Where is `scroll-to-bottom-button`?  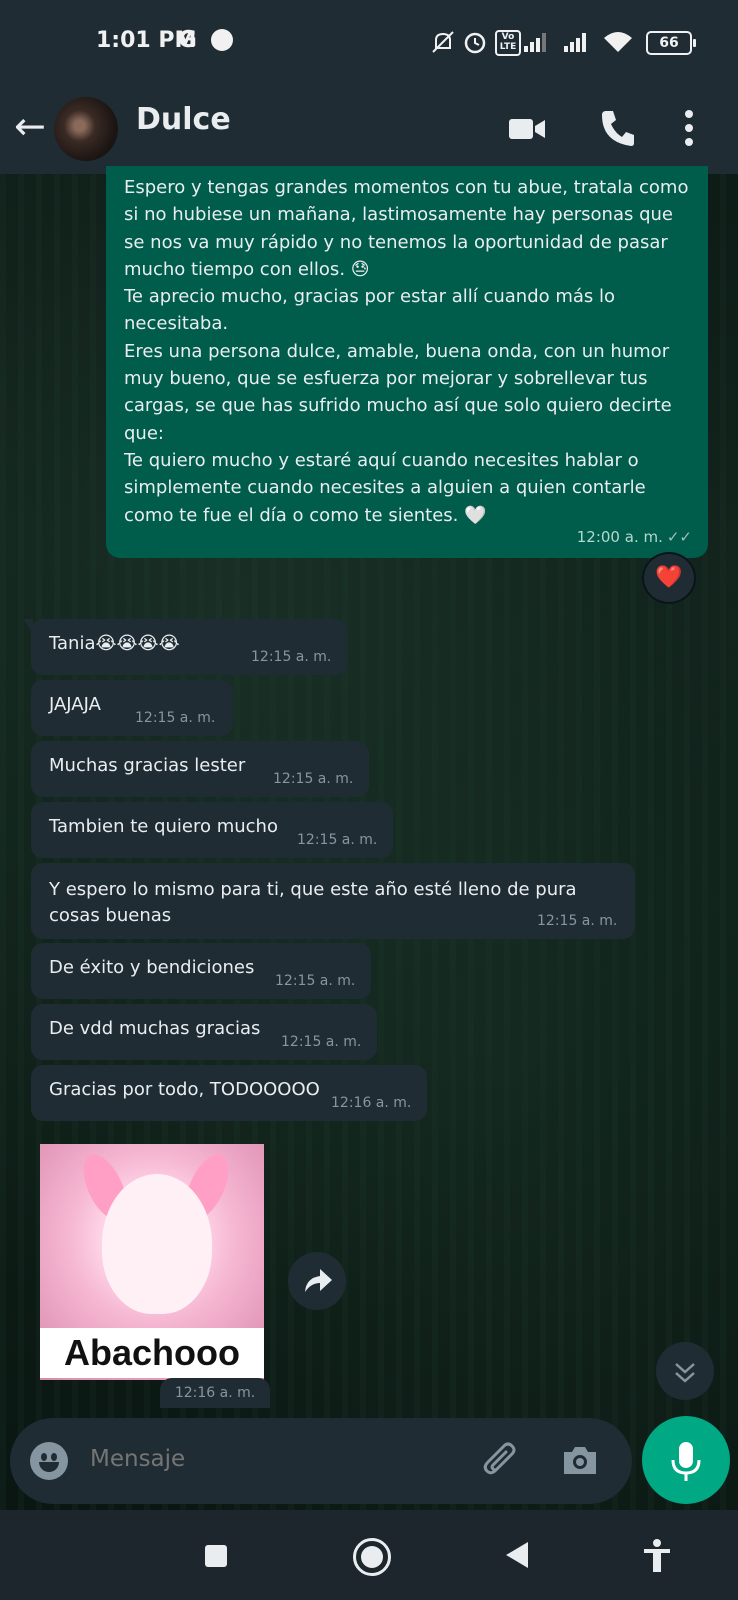 scroll-to-bottom-button is located at coordinates (685, 1371).